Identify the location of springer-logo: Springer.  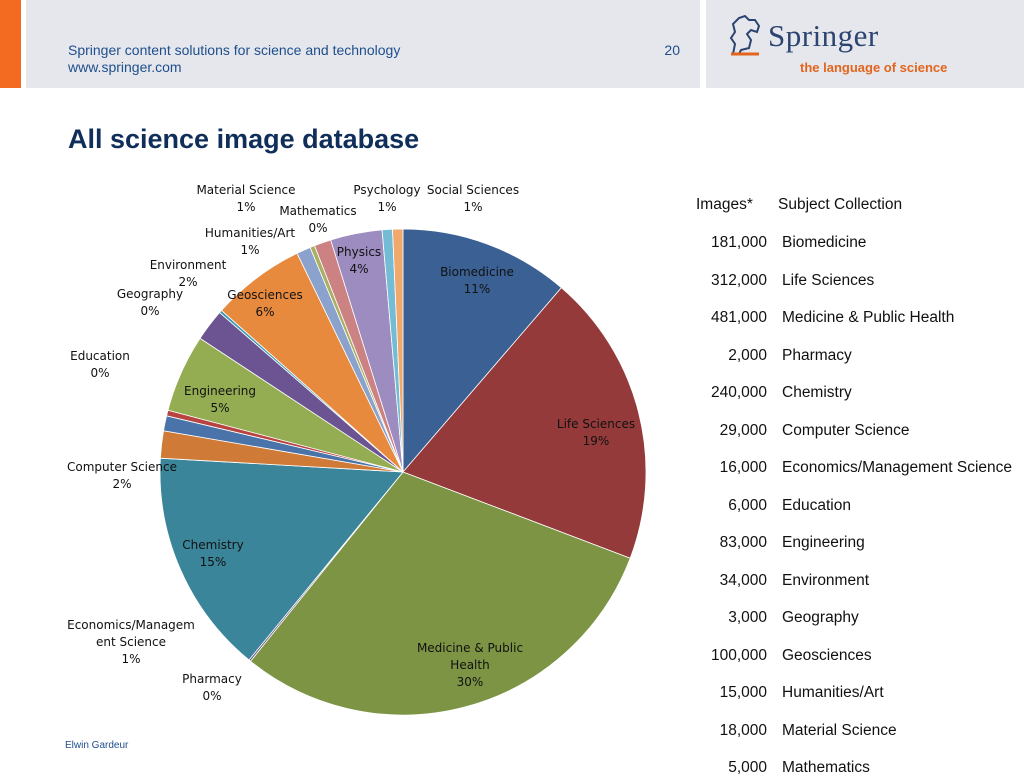
(823, 36).